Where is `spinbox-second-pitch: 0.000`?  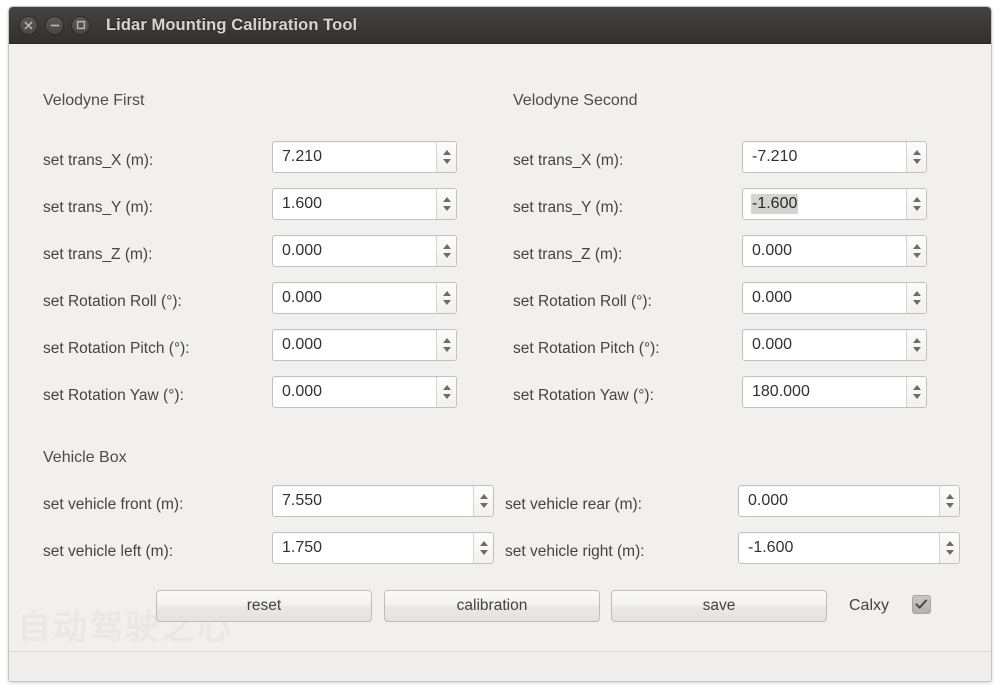
spinbox-second-pitch: 0.000 is located at coordinates (834, 345).